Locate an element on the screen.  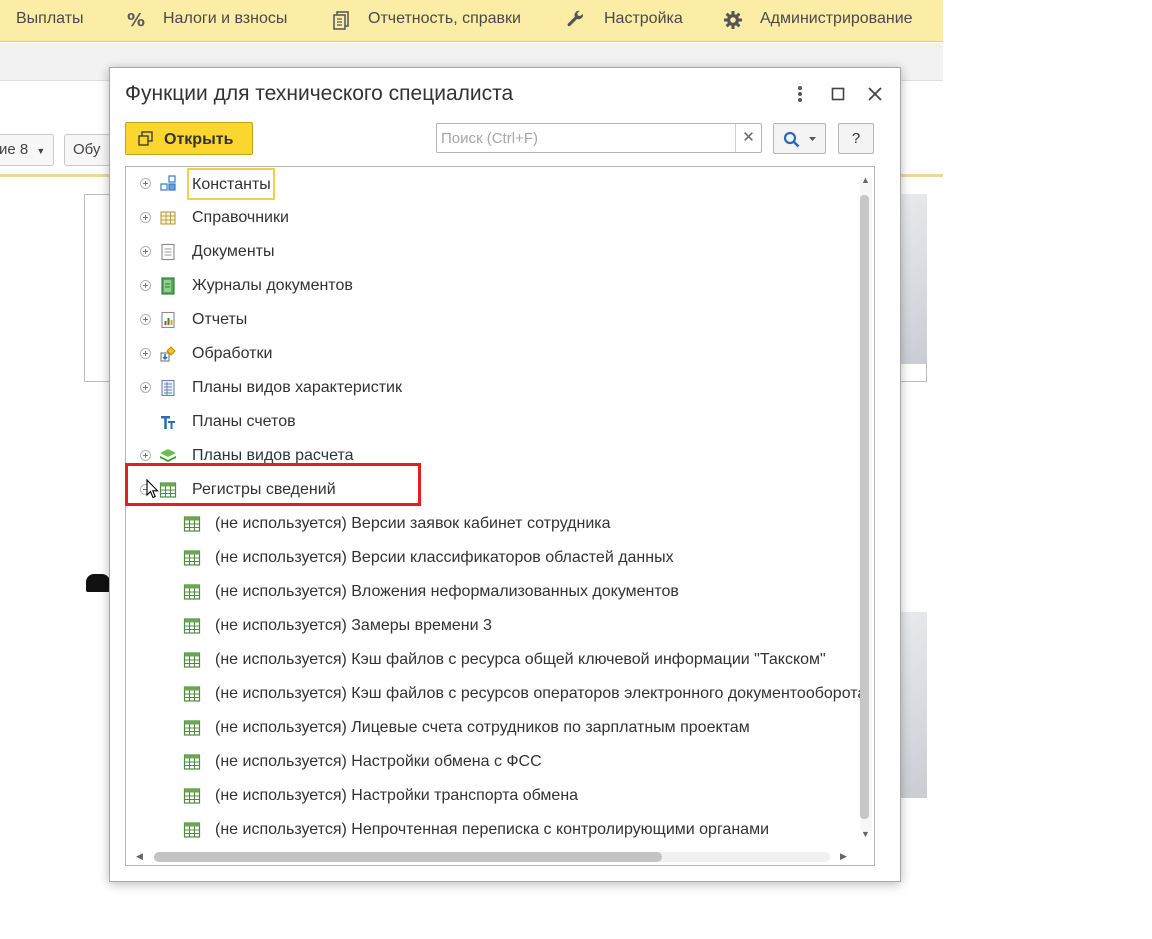
menu-item-taxes: Налоги и взносы is located at coordinates (225, 19).